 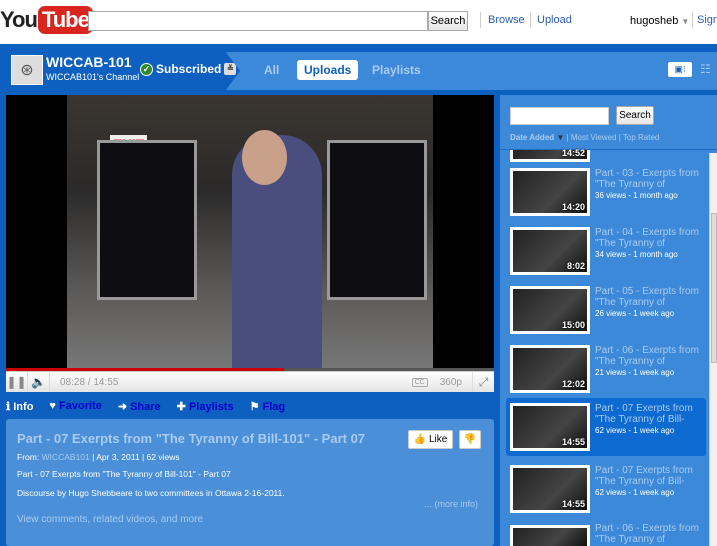 What do you see at coordinates (650, 238) in the screenshot?
I see `item-title: Part - 04 - Exerpts from "The Tyranny of` at bounding box center [650, 238].